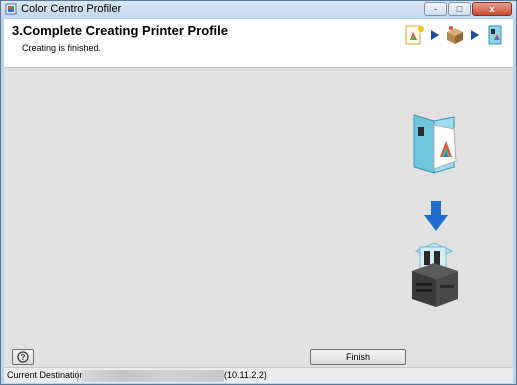 The image size is (517, 385). I want to click on page-title: 3.Complete Creating Printer Profile, so click(120, 30).